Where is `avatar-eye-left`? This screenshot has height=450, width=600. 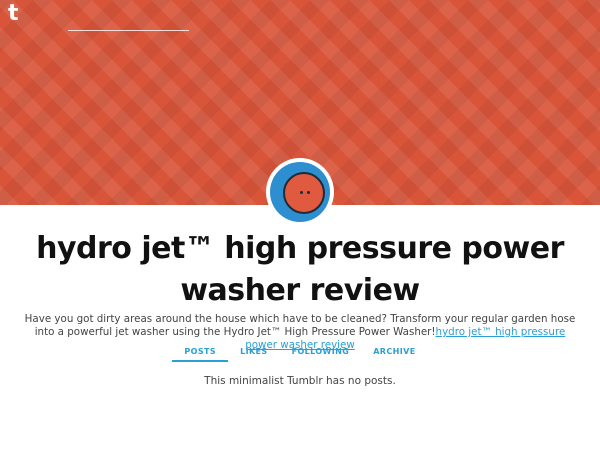
avatar-eye-left is located at coordinates (301, 192).